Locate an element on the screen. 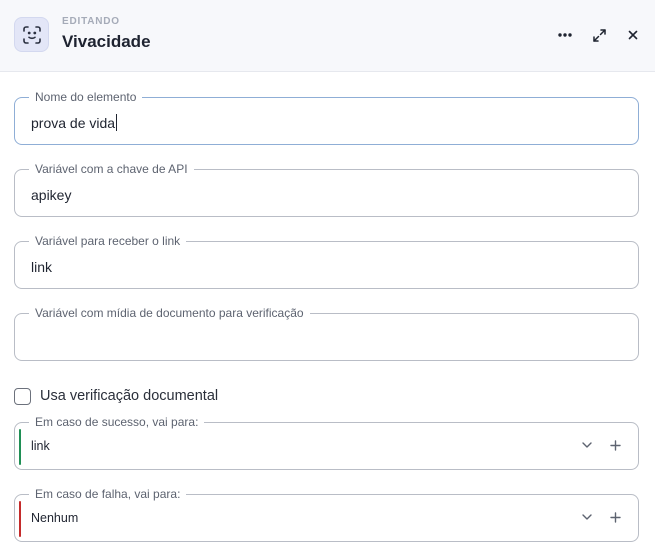 The height and width of the screenshot is (554, 655). document-verification-label: Usa verificação documental is located at coordinates (129, 396).